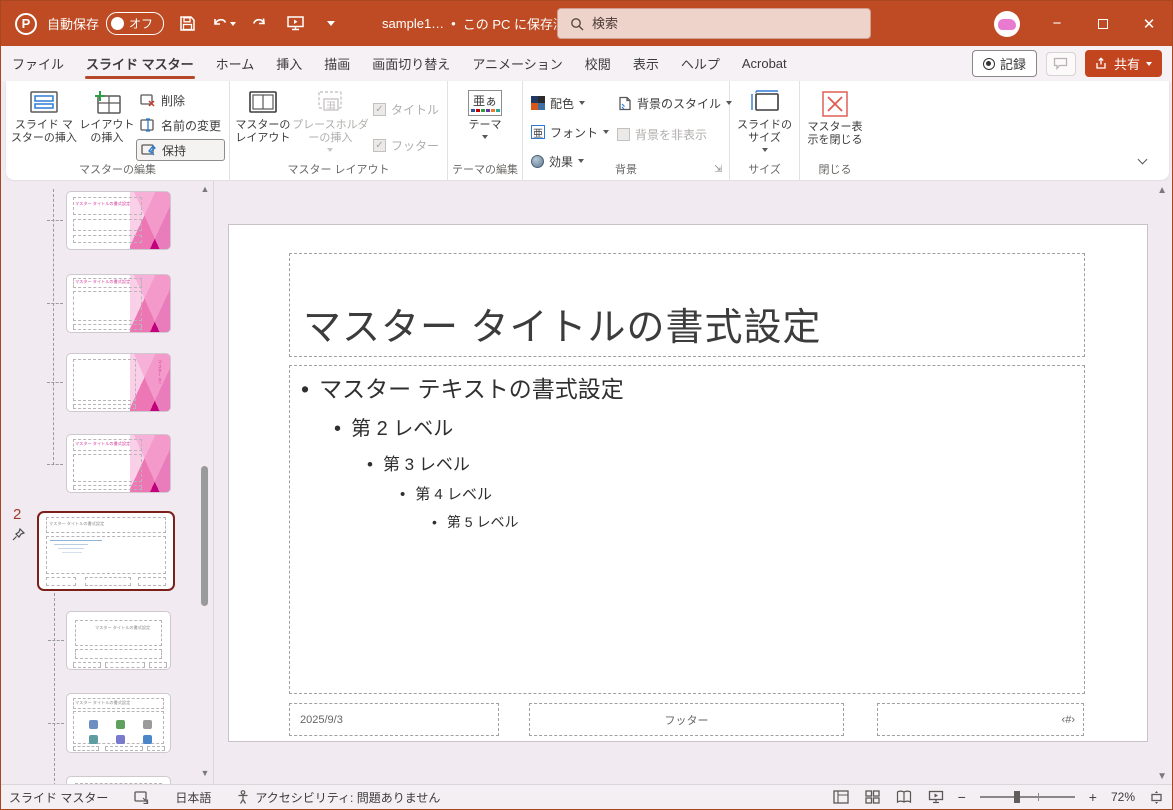  I want to click on search-box, so click(714, 23).